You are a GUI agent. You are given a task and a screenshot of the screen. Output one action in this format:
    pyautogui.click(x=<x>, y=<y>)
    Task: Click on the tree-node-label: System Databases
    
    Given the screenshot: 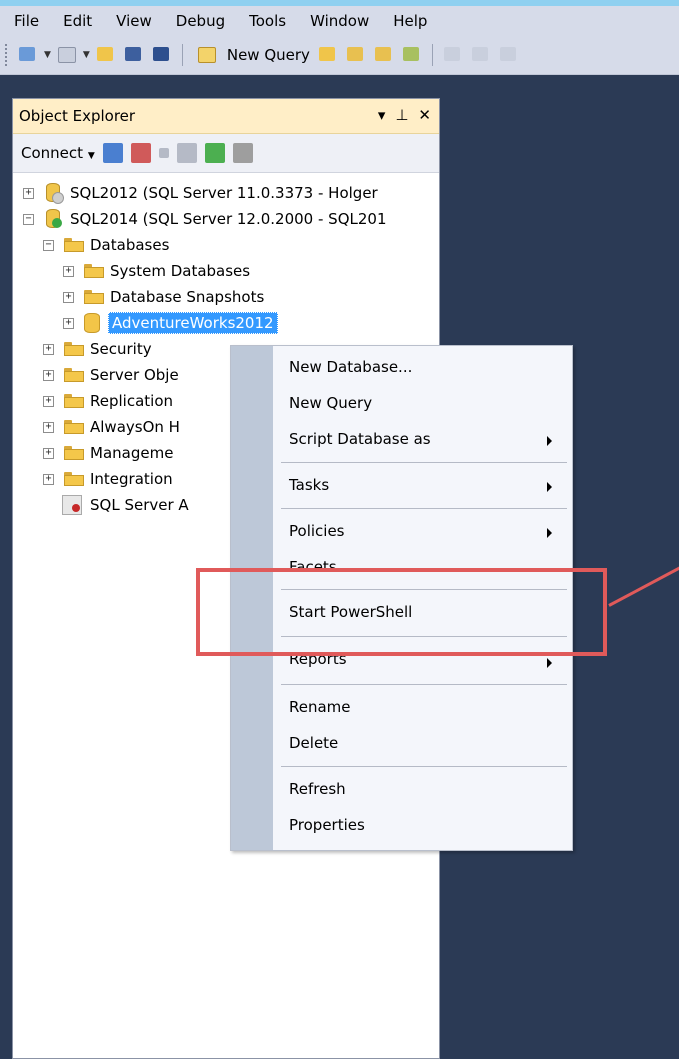 What is the action you would take?
    pyautogui.click(x=180, y=271)
    